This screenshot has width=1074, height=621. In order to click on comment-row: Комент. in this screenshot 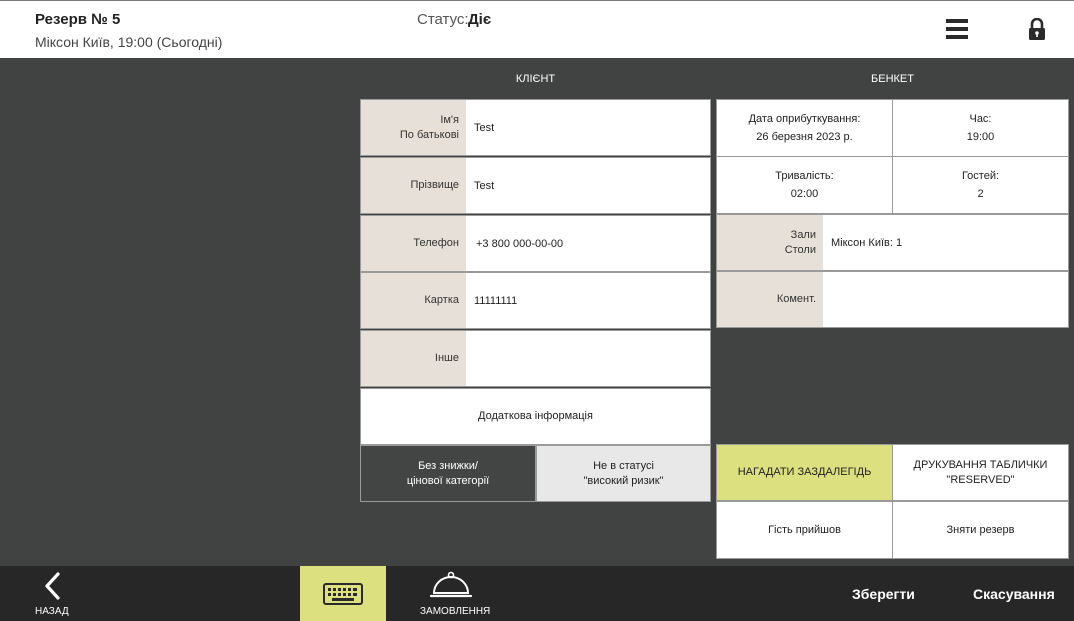, I will do `click(892, 299)`.